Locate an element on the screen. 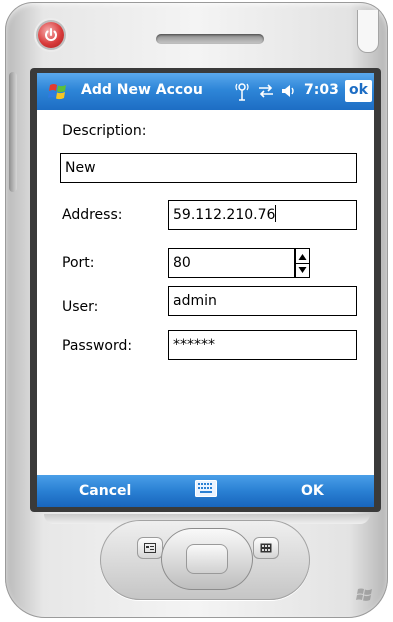 The image size is (393, 622). port-label: Port: is located at coordinates (78, 263).